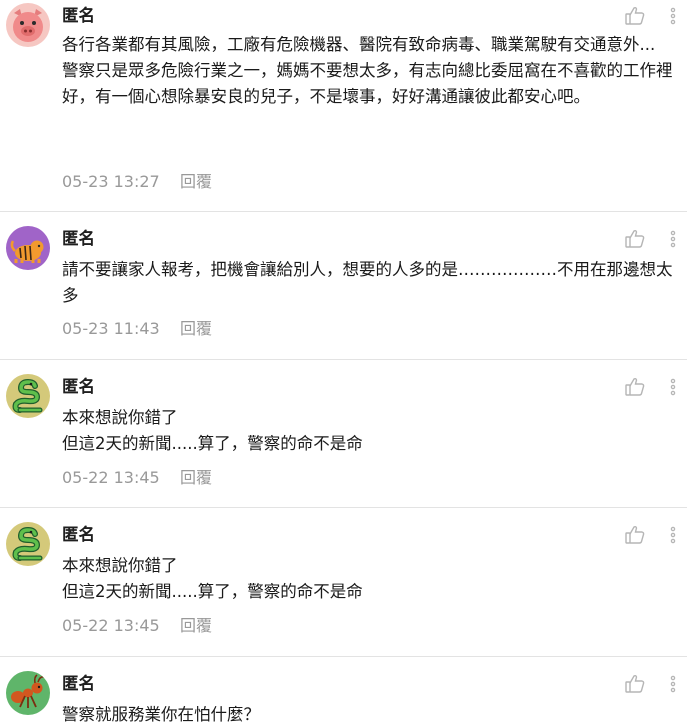 The height and width of the screenshot is (728, 687). I want to click on comment-time: 05-23 11:43, so click(111, 328).